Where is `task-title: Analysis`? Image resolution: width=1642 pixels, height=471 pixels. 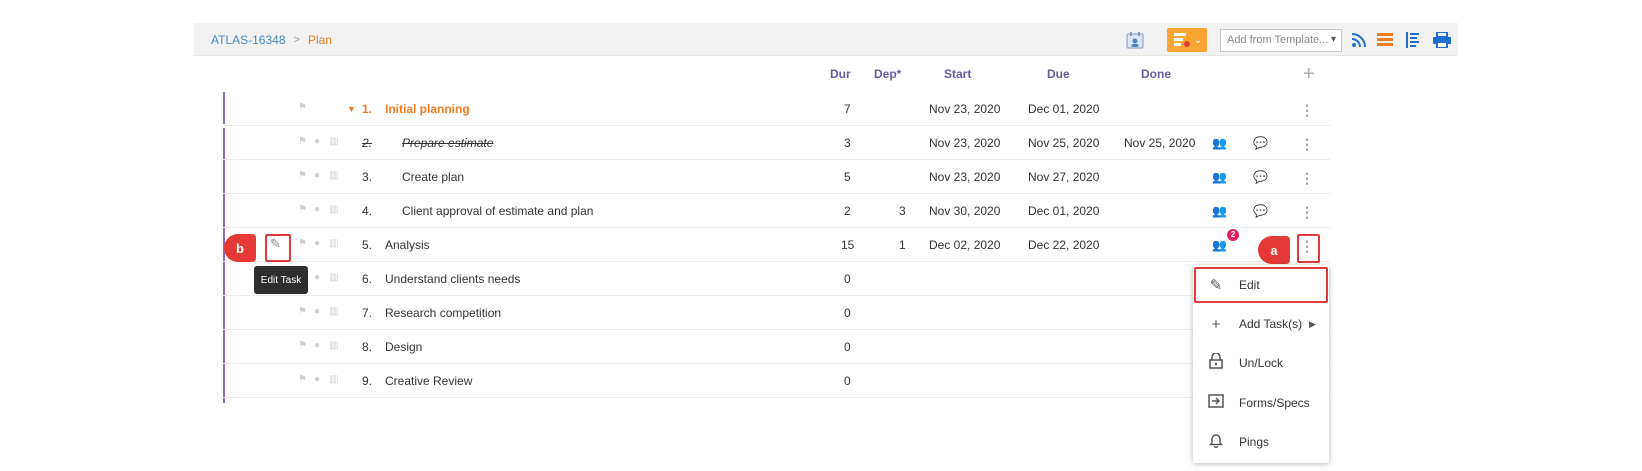 task-title: Analysis is located at coordinates (407, 245).